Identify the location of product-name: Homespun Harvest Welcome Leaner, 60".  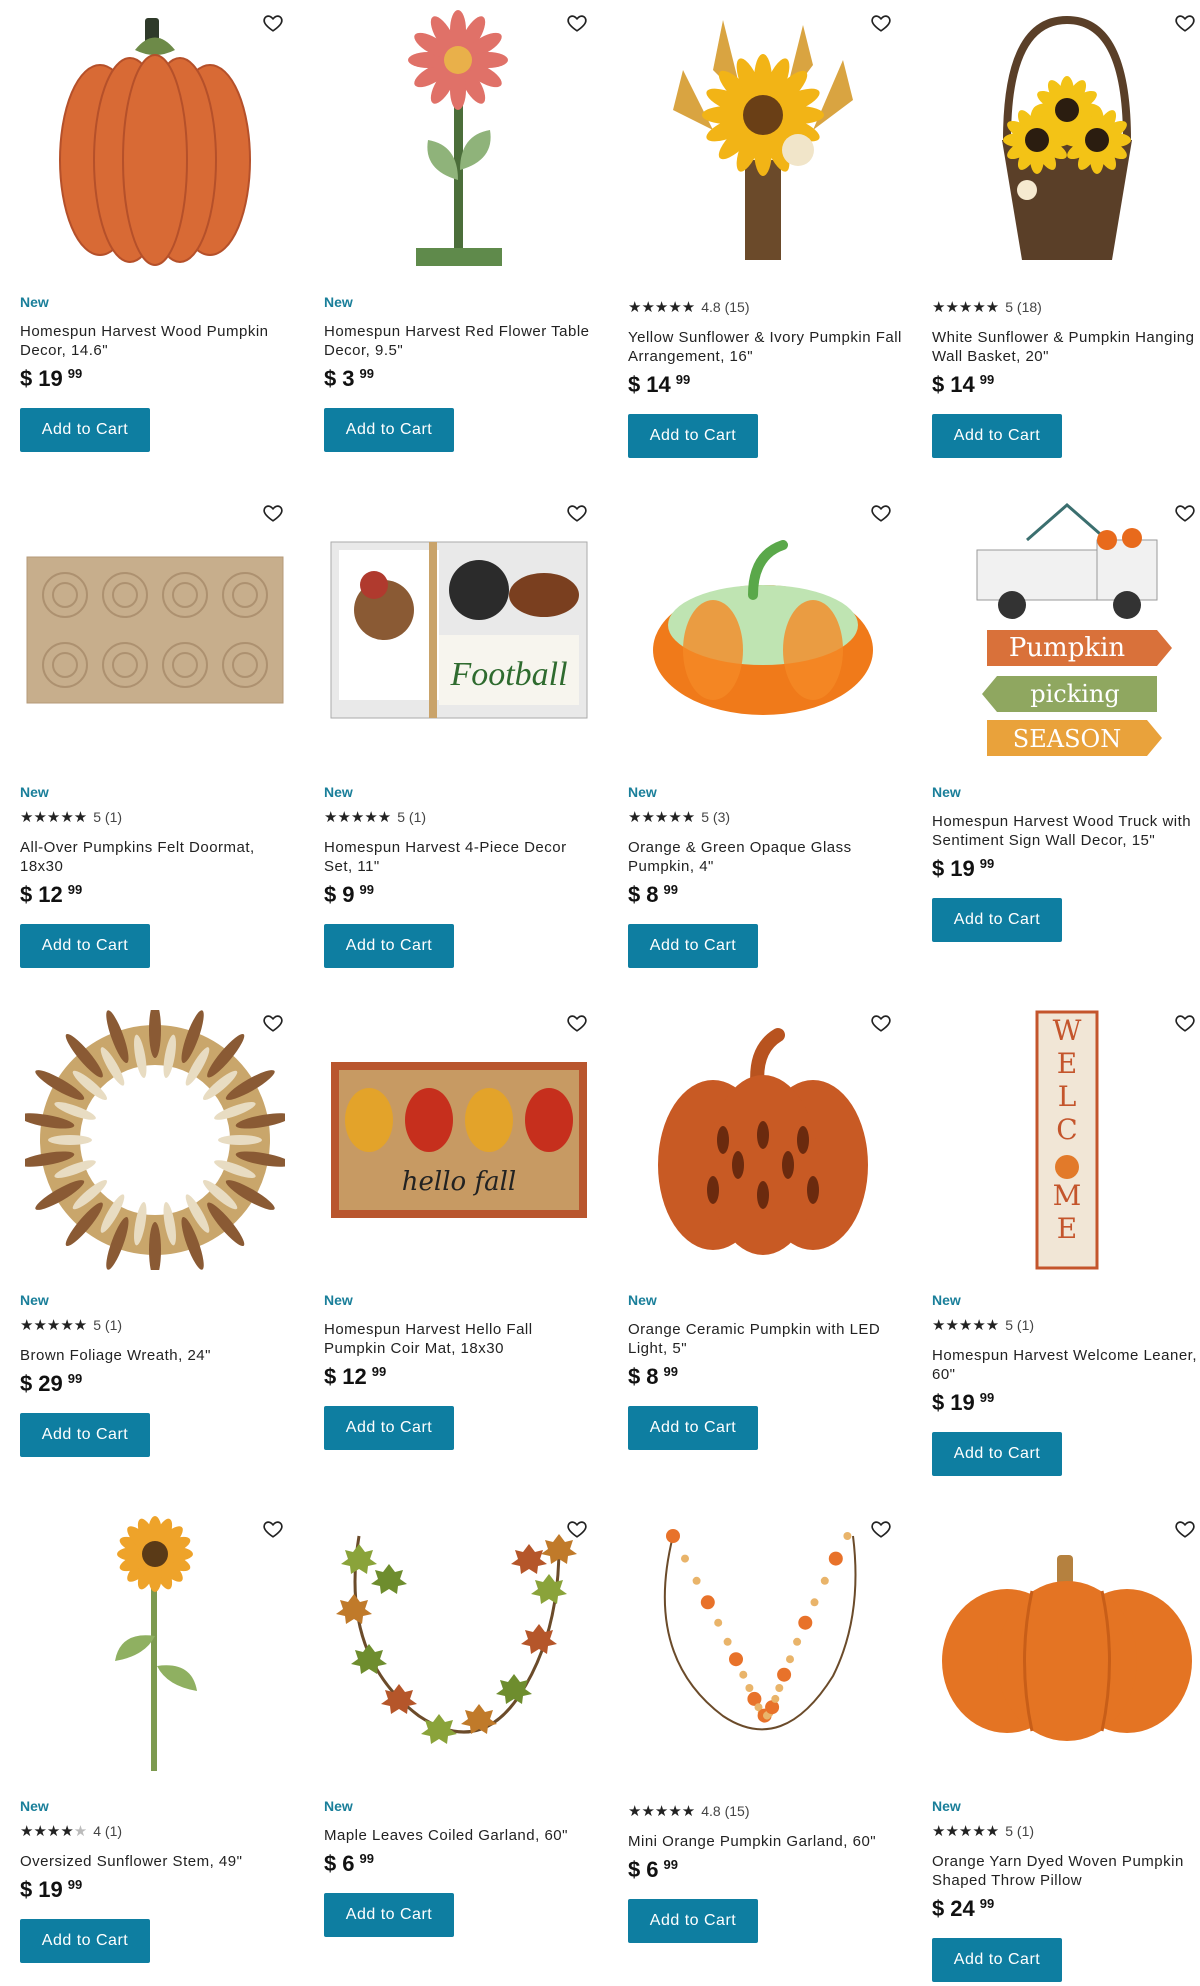
(1066, 1365).